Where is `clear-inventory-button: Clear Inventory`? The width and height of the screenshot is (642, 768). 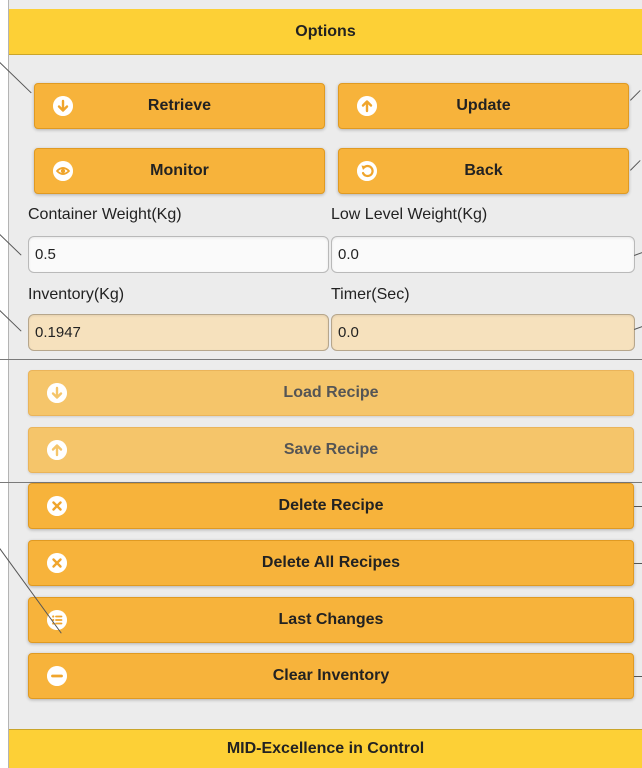 clear-inventory-button: Clear Inventory is located at coordinates (331, 676).